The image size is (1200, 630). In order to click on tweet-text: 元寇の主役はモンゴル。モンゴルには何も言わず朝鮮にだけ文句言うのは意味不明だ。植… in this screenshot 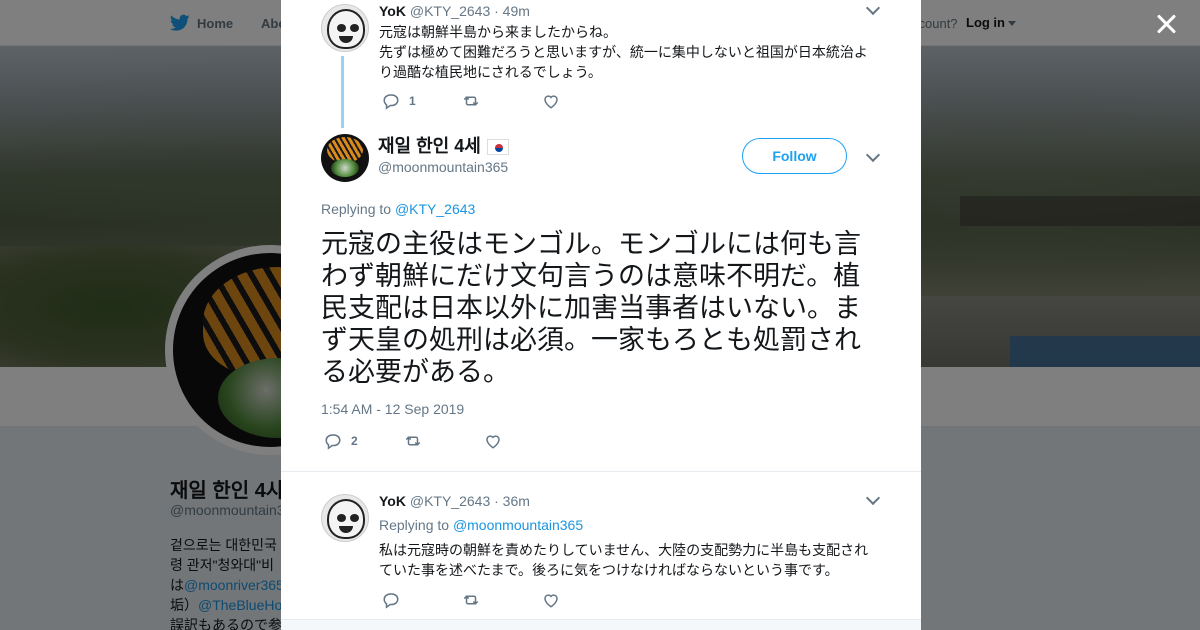, I will do `click(591, 308)`.